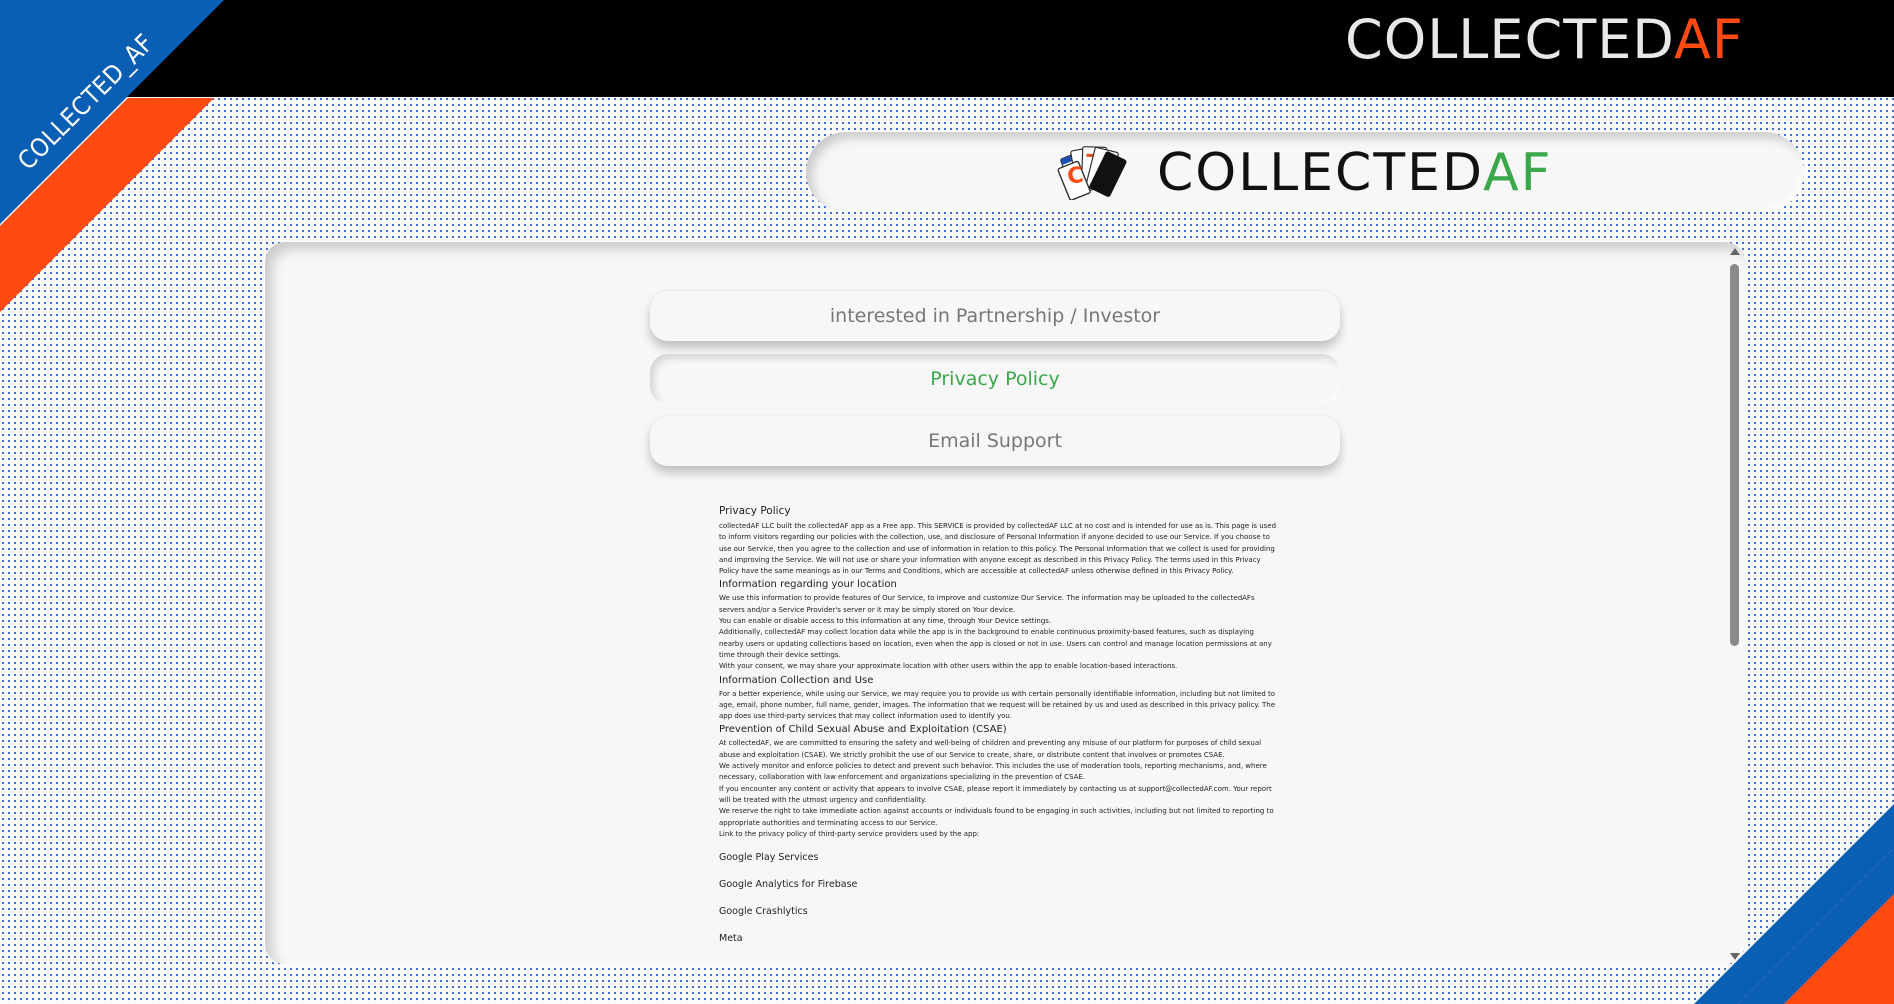 This screenshot has width=1894, height=1004. Describe the element at coordinates (999, 904) in the screenshot. I see `provider-link: Google Crashlytics` at that location.